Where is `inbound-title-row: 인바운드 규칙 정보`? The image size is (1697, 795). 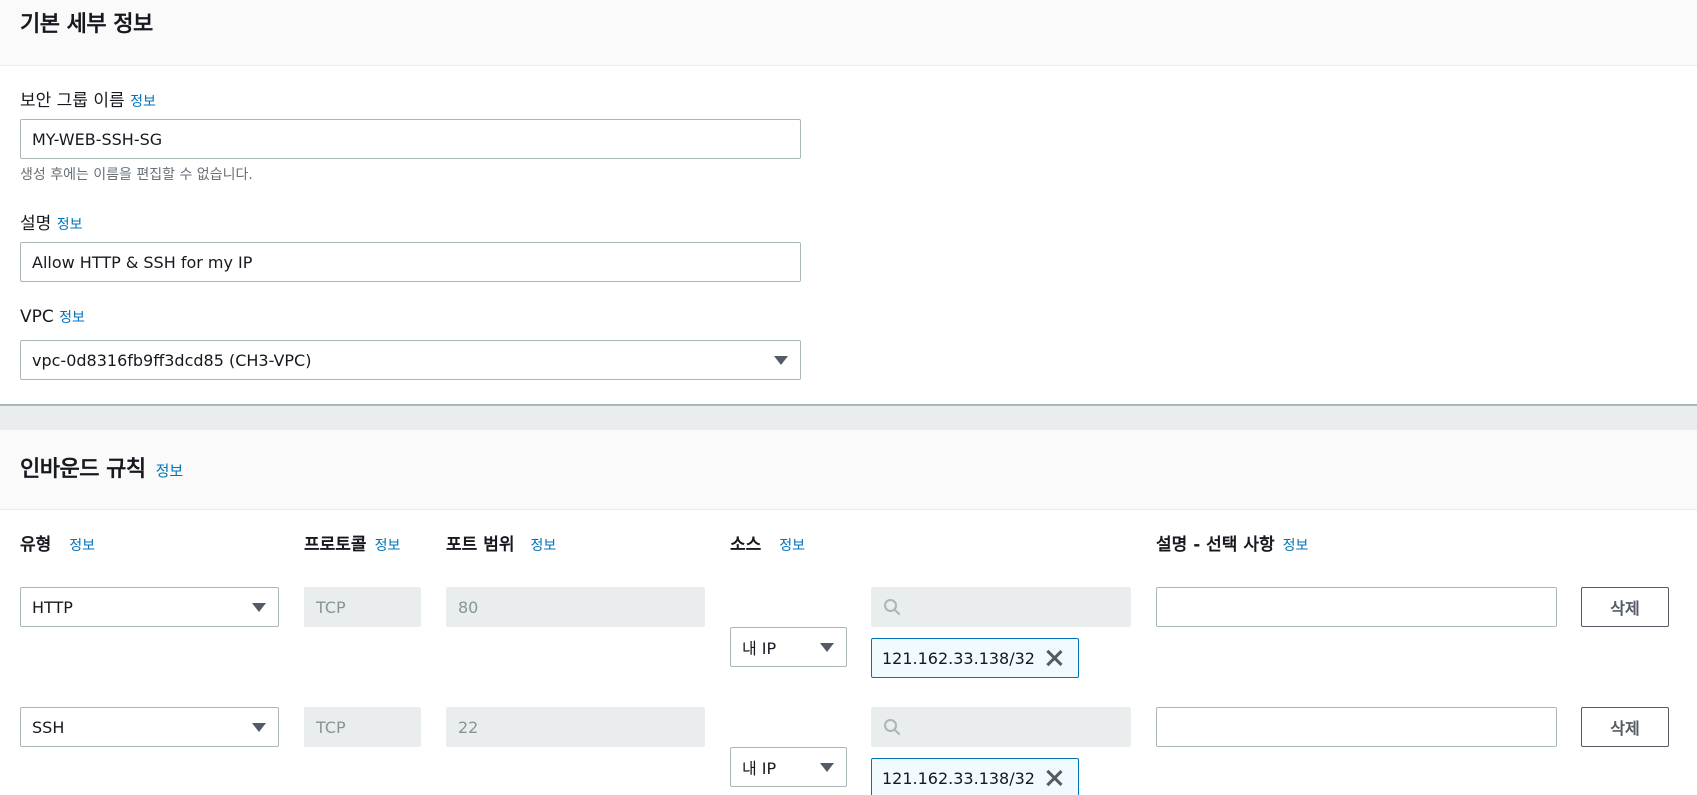 inbound-title-row: 인바운드 규칙 정보 is located at coordinates (101, 467).